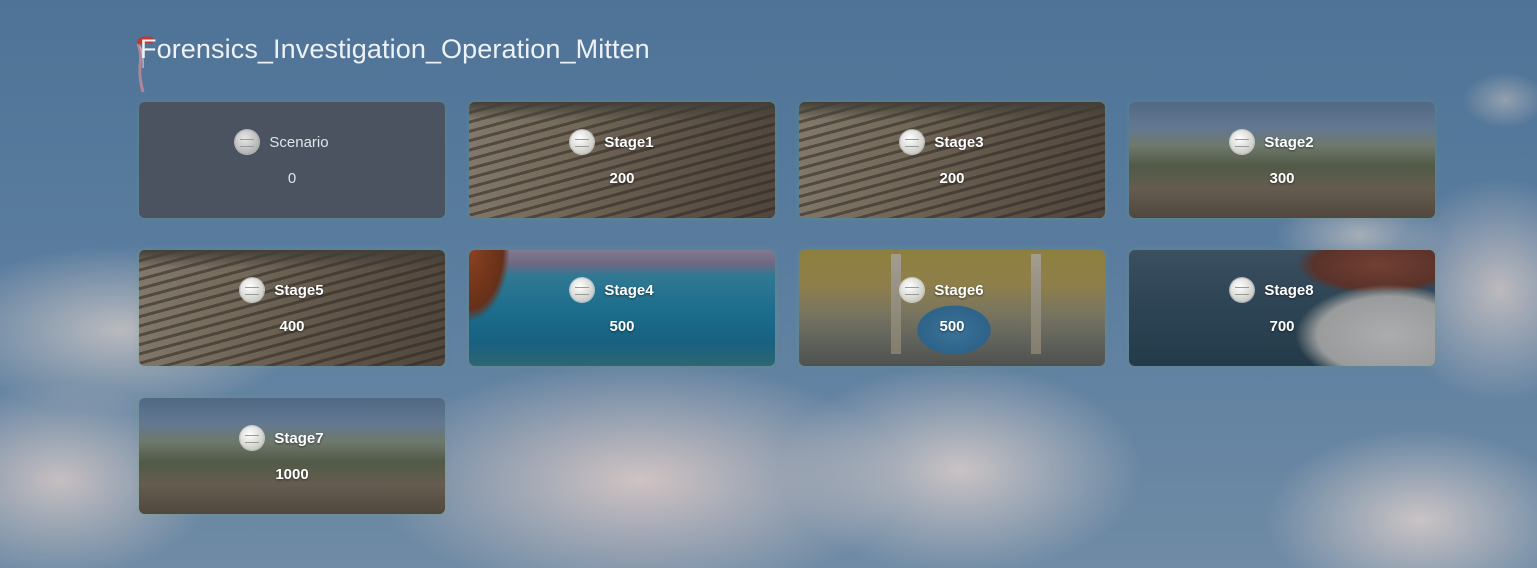  What do you see at coordinates (952, 160) in the screenshot?
I see `card-stage3: Stage3 200` at bounding box center [952, 160].